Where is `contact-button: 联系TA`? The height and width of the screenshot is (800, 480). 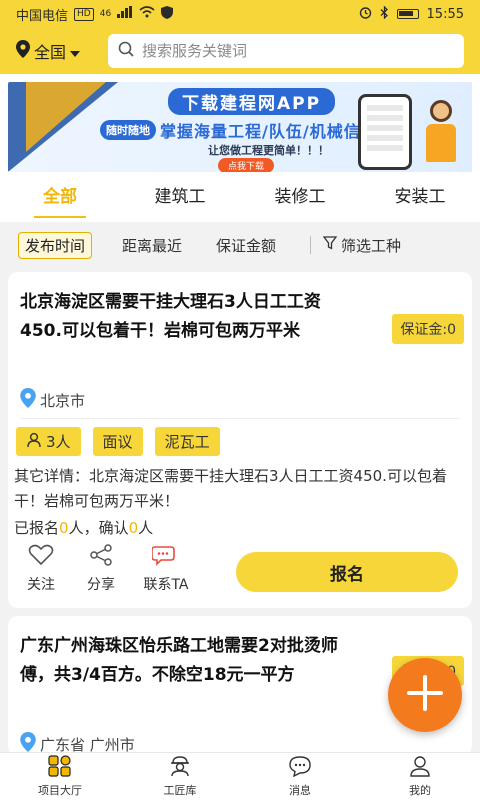
contact-button: 联系TA is located at coordinates (166, 569).